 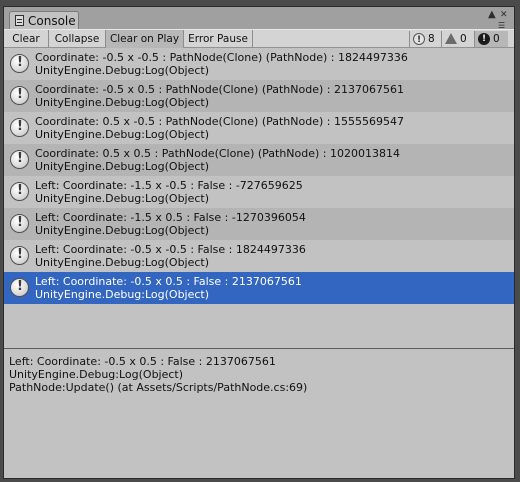 What do you see at coordinates (457, 39) in the screenshot?
I see `warning-counter-toggle: 0` at bounding box center [457, 39].